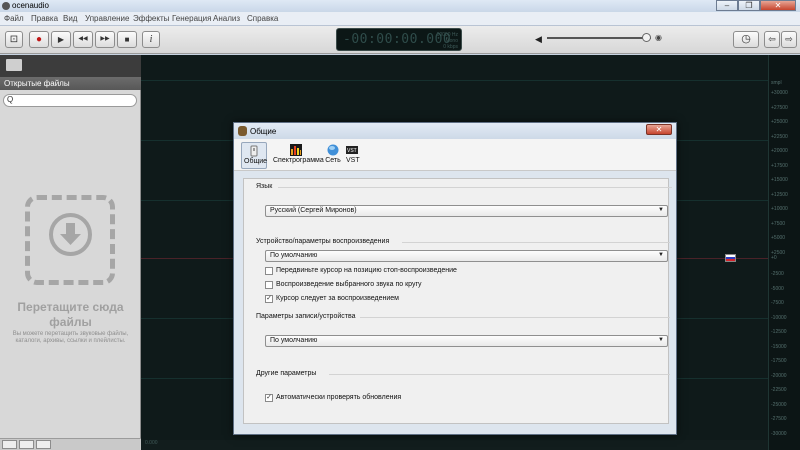  What do you see at coordinates (659, 129) in the screenshot?
I see `dialog-close-button: ✕` at bounding box center [659, 129].